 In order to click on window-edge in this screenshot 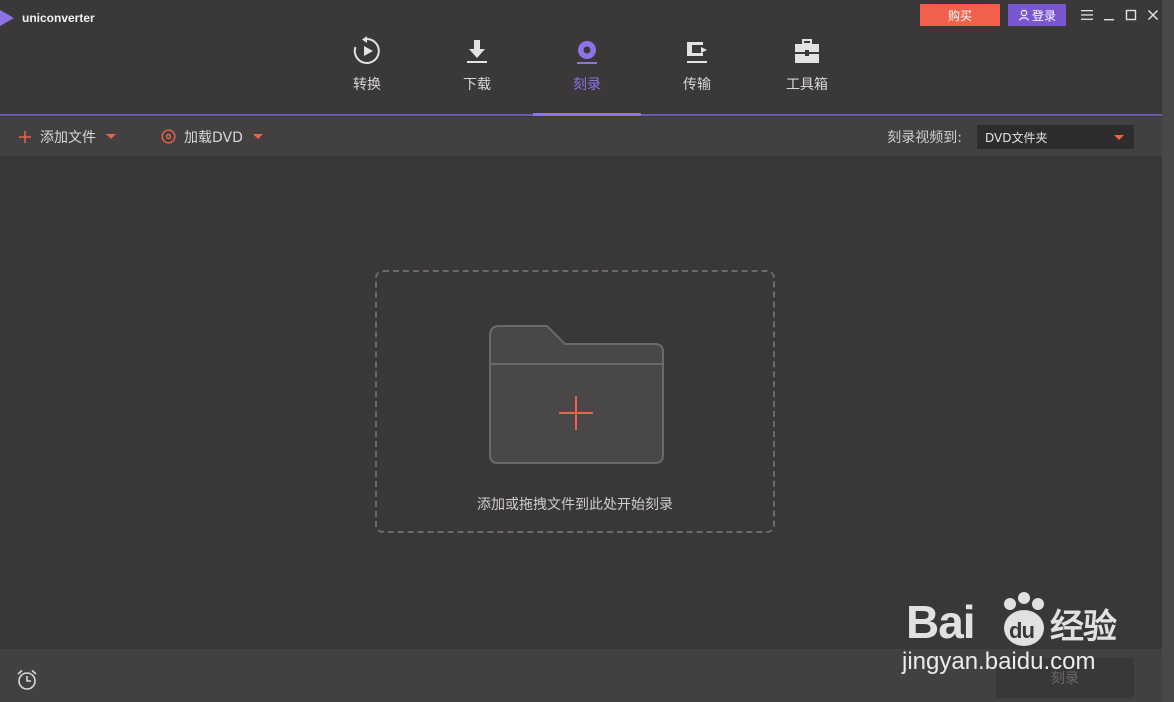, I will do `click(1168, 351)`.